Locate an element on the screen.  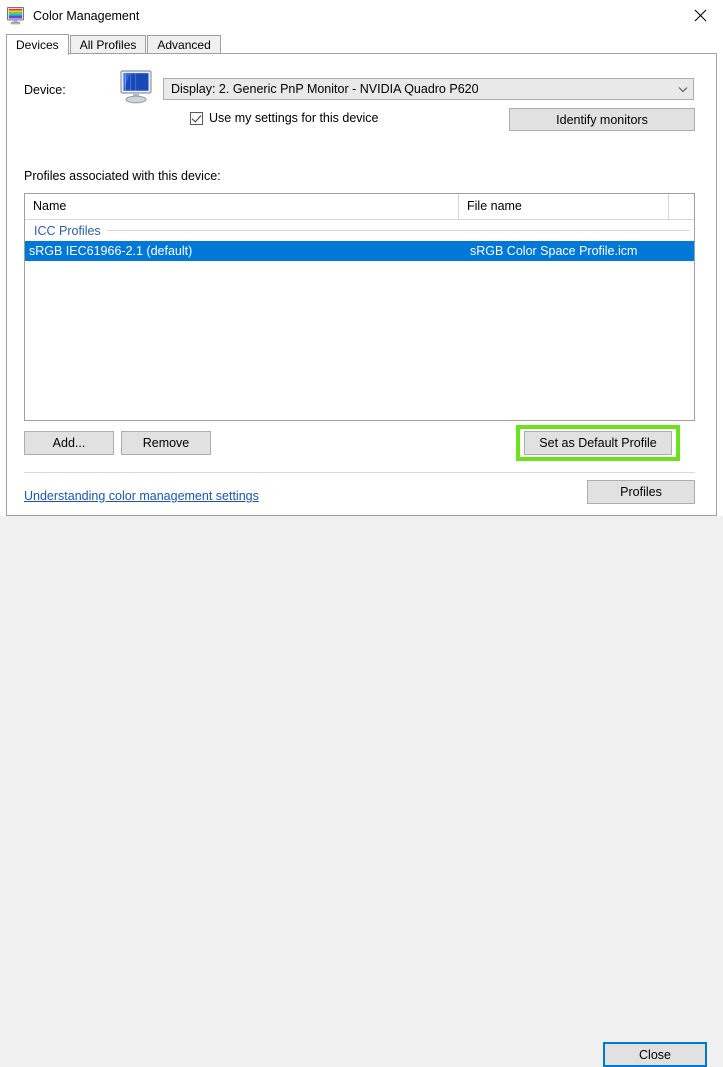
tab-strip: Devices All Profiles Advanced is located at coordinates (361, 43).